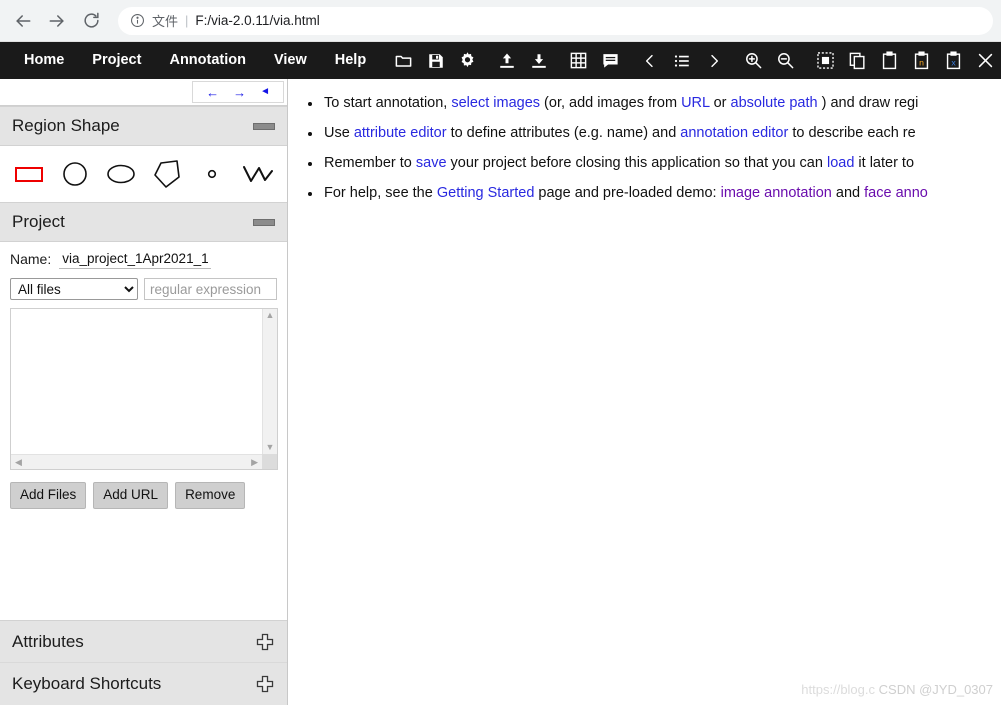 This screenshot has width=1001, height=705. I want to click on file-list-box: ▲ ▼ ◀ ▶, so click(144, 389).